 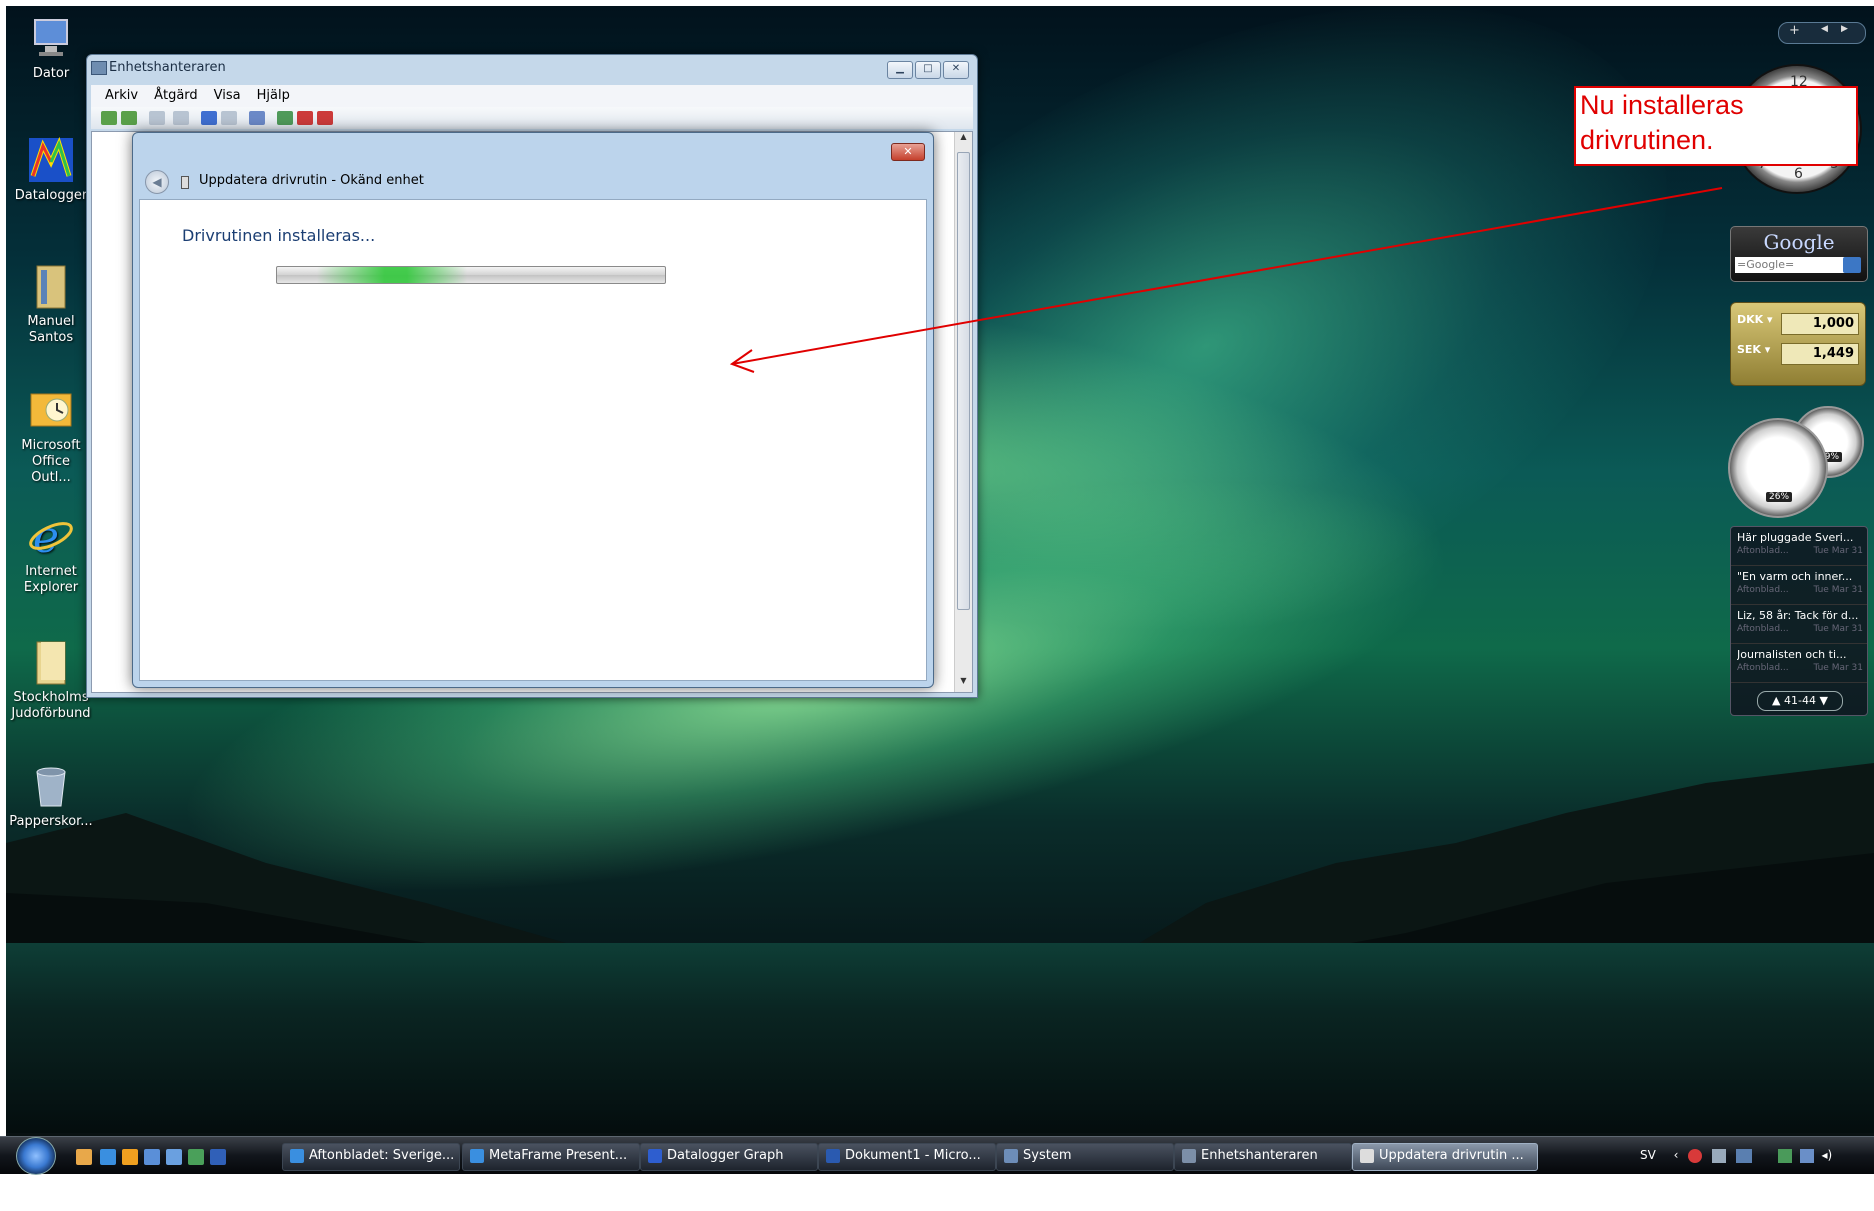 What do you see at coordinates (1820, 324) in the screenshot?
I see `currency-value: 1,000` at bounding box center [1820, 324].